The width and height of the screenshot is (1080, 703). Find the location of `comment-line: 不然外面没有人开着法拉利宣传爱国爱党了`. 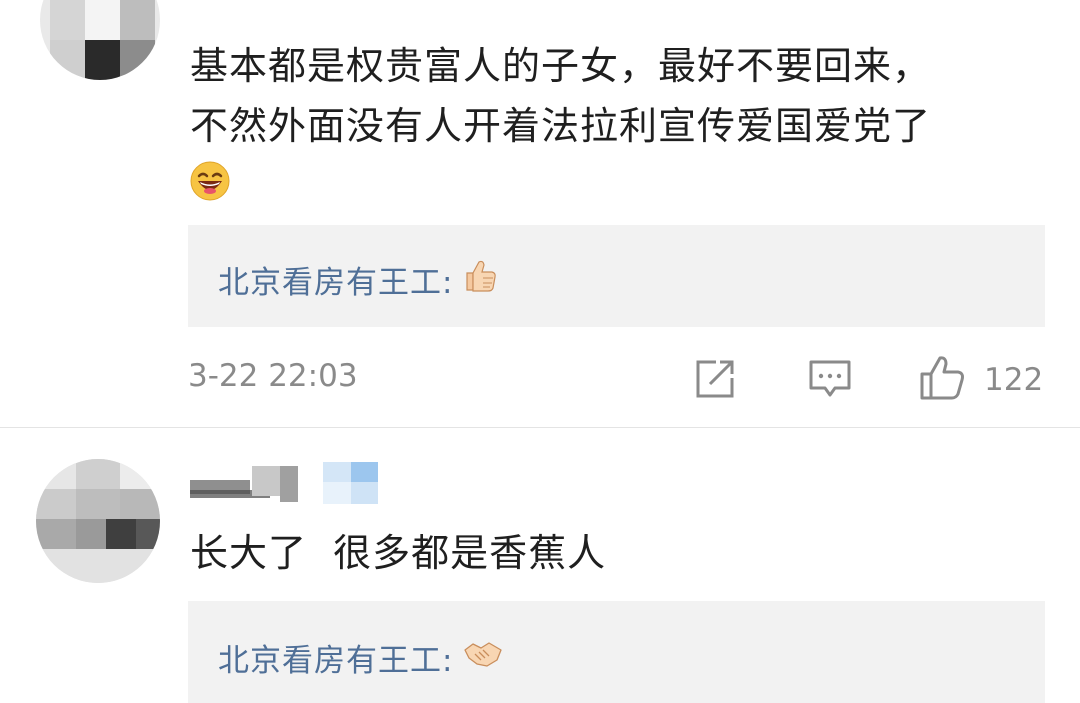

comment-line: 不然外面没有人开着法拉利宣传爱国爱党了 is located at coordinates (561, 126).